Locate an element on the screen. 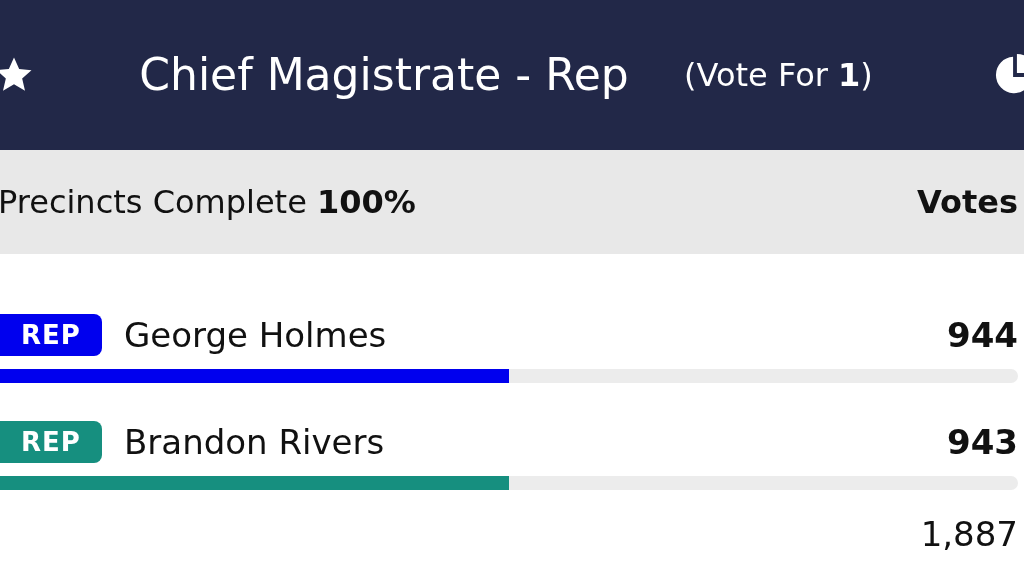  vote-count: 944 is located at coordinates (982, 335).